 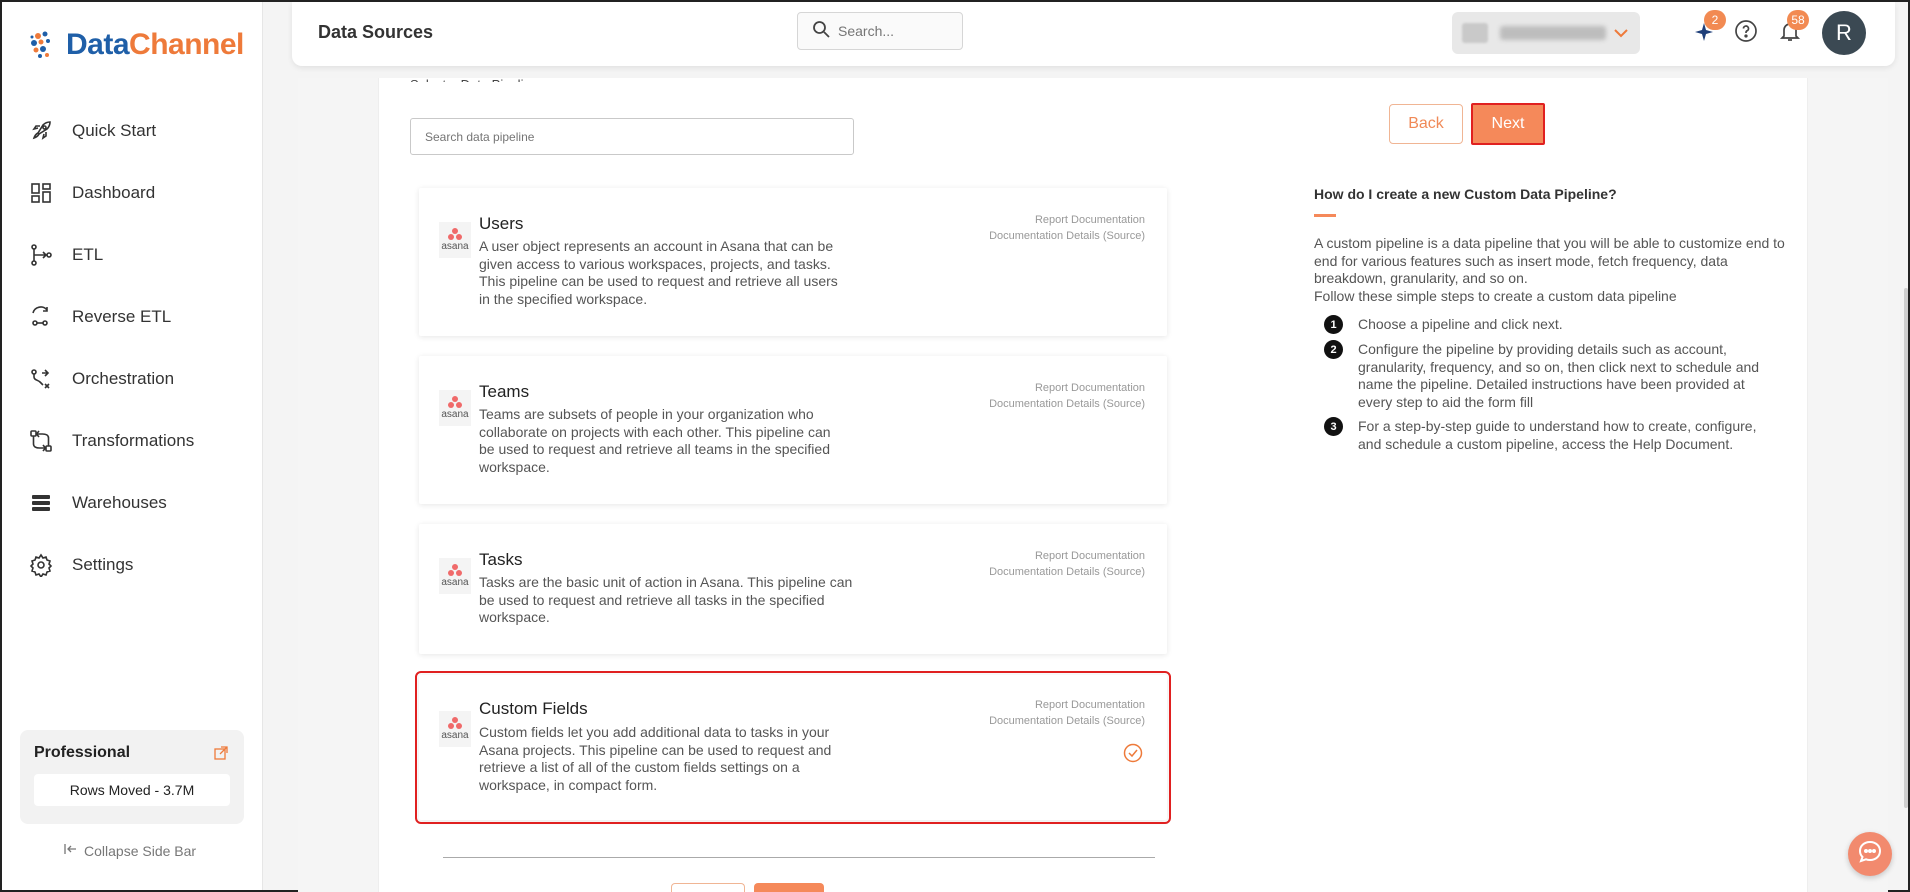 What do you see at coordinates (632, 136) in the screenshot?
I see `pipeline-search-input` at bounding box center [632, 136].